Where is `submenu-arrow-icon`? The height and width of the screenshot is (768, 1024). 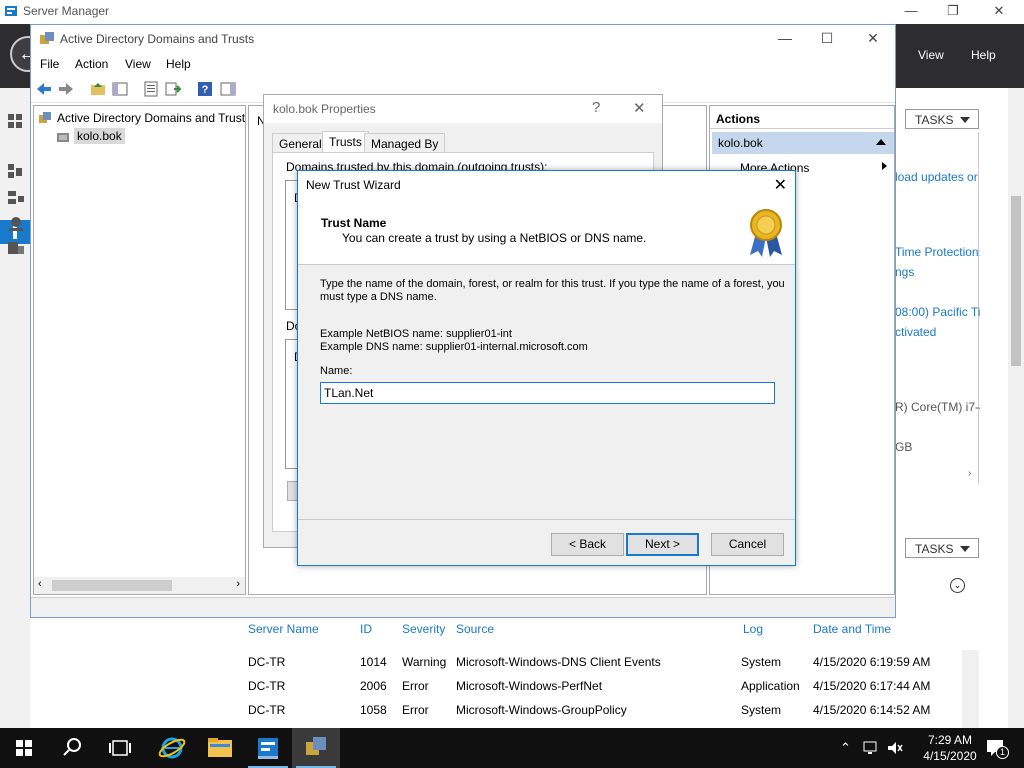 submenu-arrow-icon is located at coordinates (886, 166).